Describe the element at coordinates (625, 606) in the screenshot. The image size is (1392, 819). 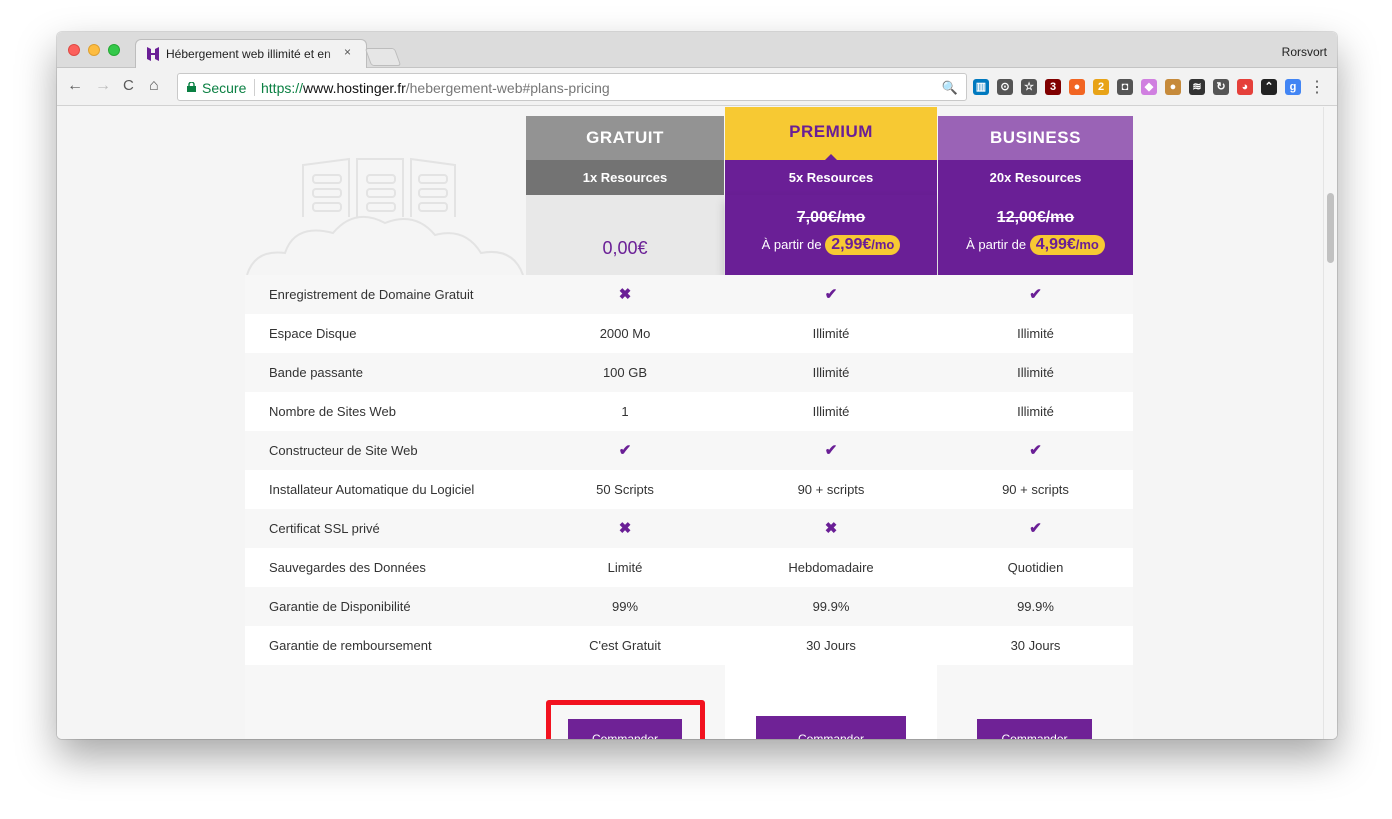
I see `feature-value: 99%` at that location.